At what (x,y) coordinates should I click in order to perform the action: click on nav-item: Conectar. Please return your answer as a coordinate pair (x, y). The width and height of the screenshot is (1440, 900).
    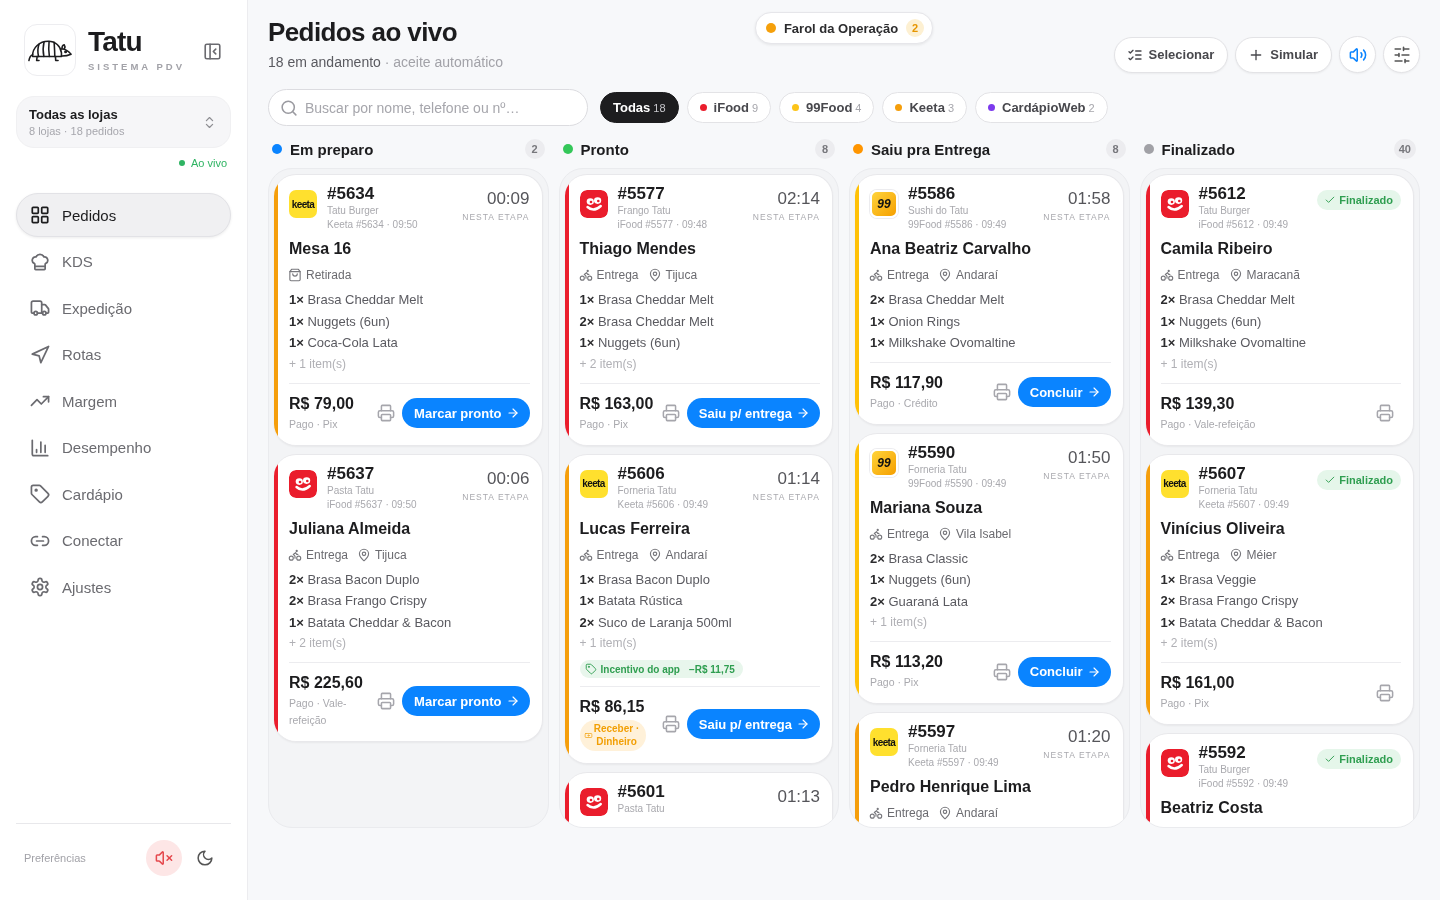
    Looking at the image, I should click on (123, 540).